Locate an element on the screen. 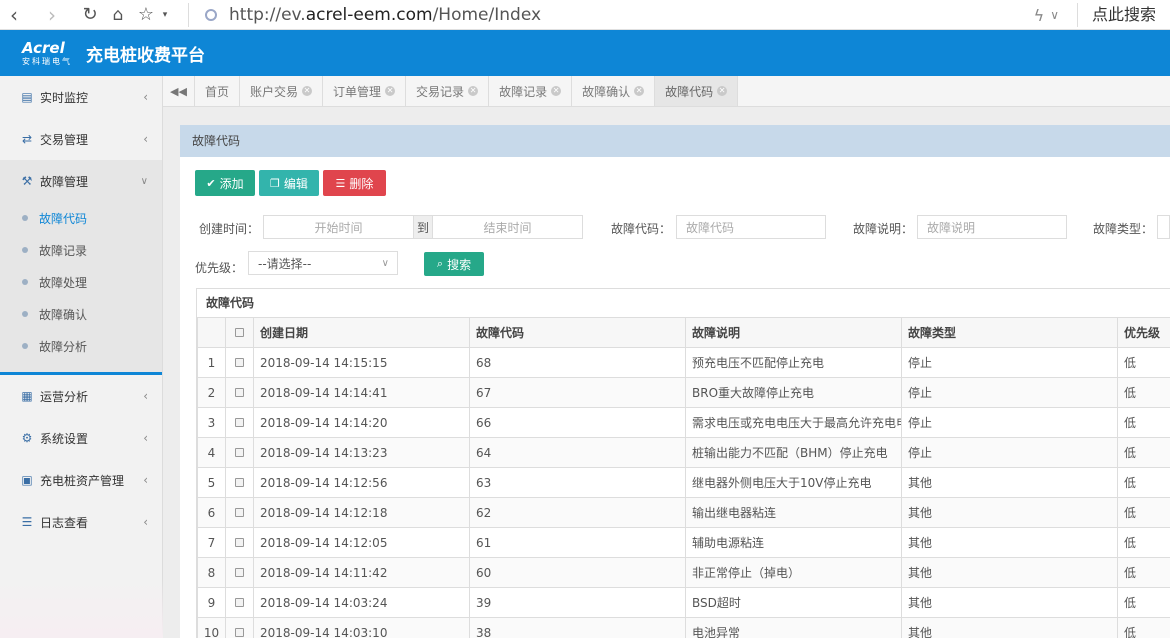 This screenshot has height=638, width=1170. tab-fault-code: 故障代码 ✕ is located at coordinates (697, 91).